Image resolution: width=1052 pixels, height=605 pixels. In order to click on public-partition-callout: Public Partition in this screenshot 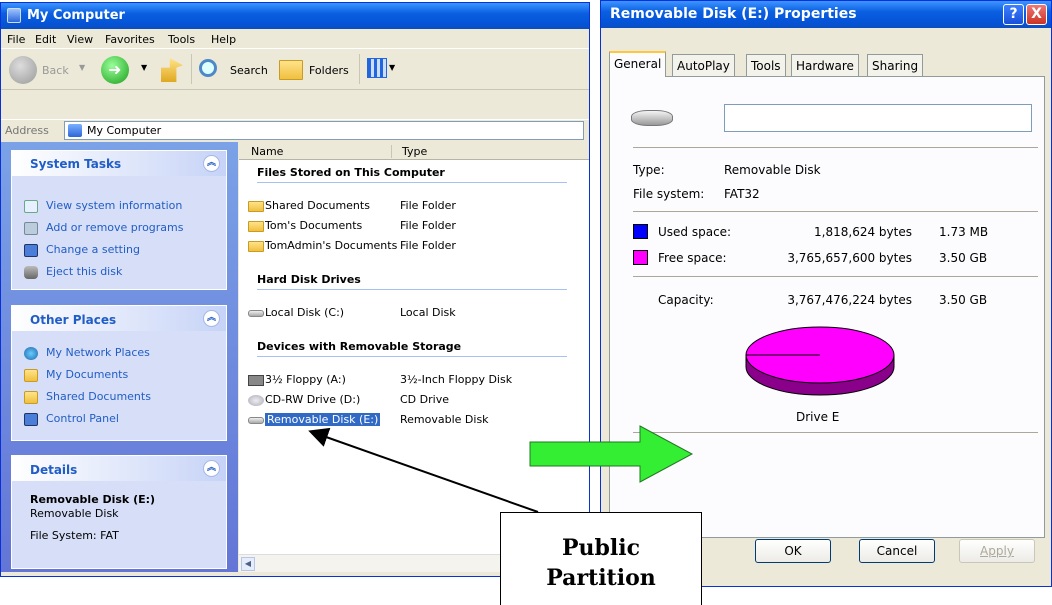, I will do `click(601, 558)`.